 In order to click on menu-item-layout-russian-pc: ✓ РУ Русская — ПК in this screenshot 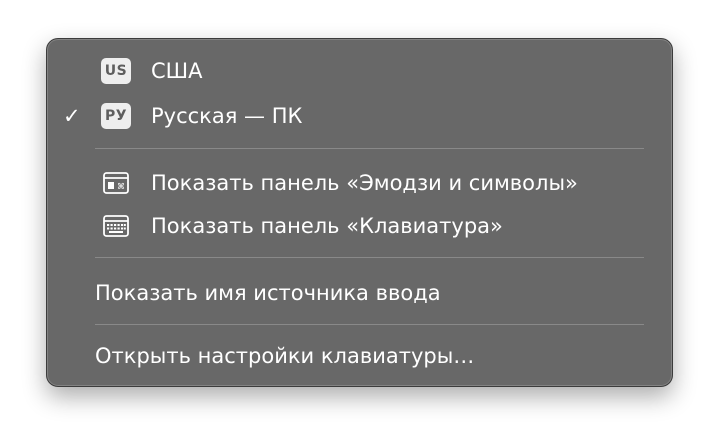, I will do `click(359, 116)`.